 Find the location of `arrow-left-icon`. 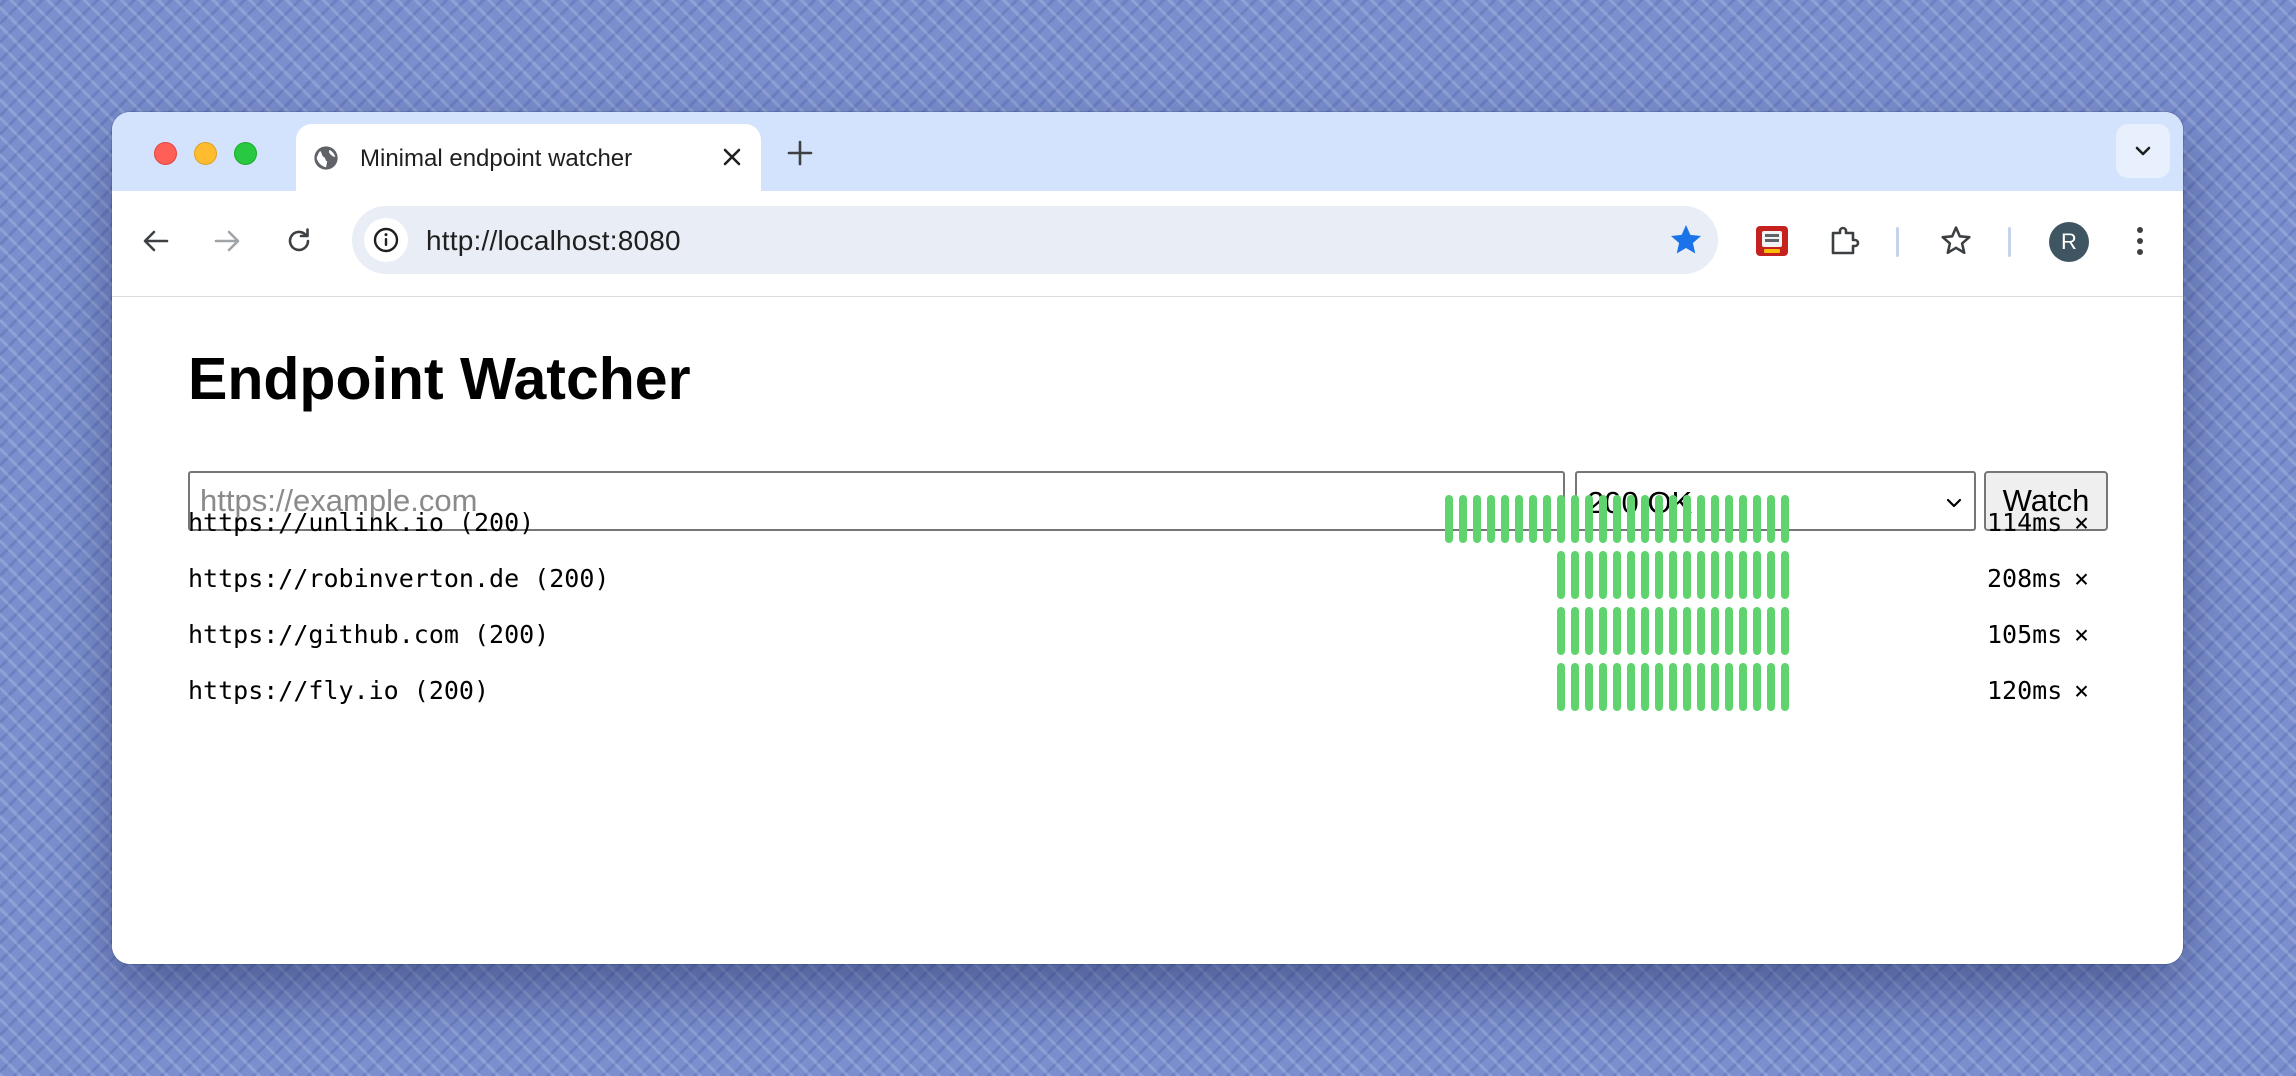

arrow-left-icon is located at coordinates (156, 241).